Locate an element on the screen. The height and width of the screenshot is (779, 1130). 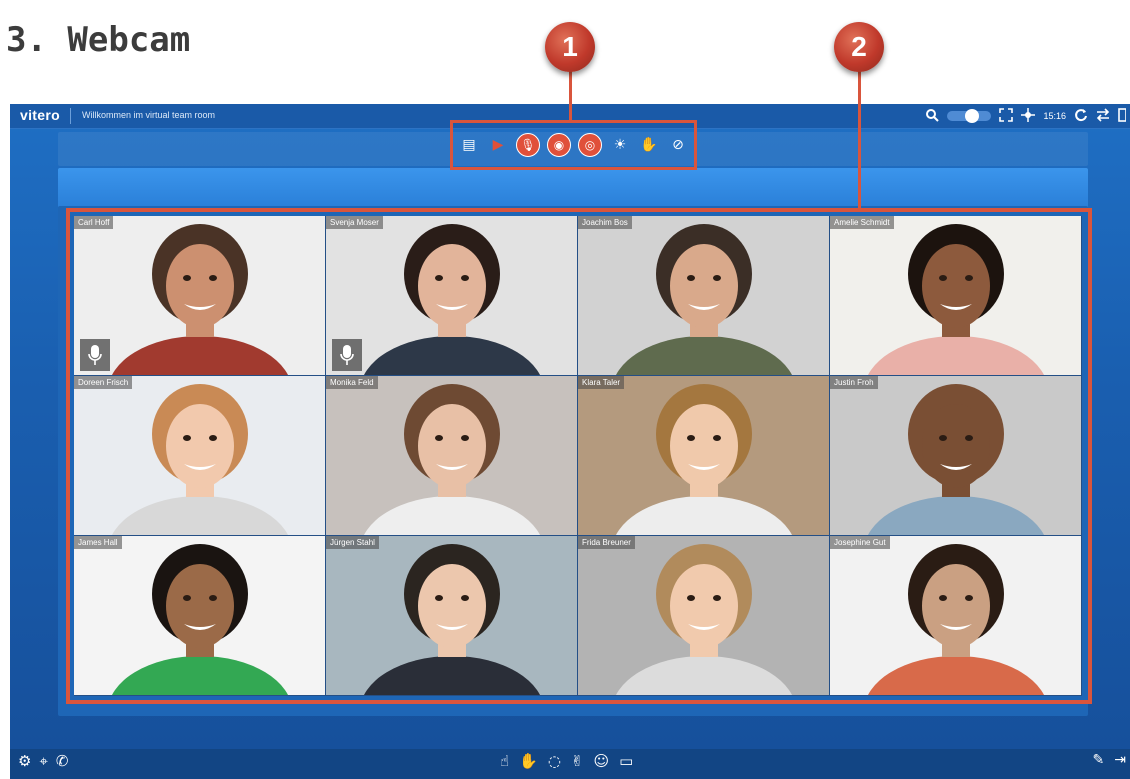
speech-question-icon: ◌ is located at coordinates (554, 761).